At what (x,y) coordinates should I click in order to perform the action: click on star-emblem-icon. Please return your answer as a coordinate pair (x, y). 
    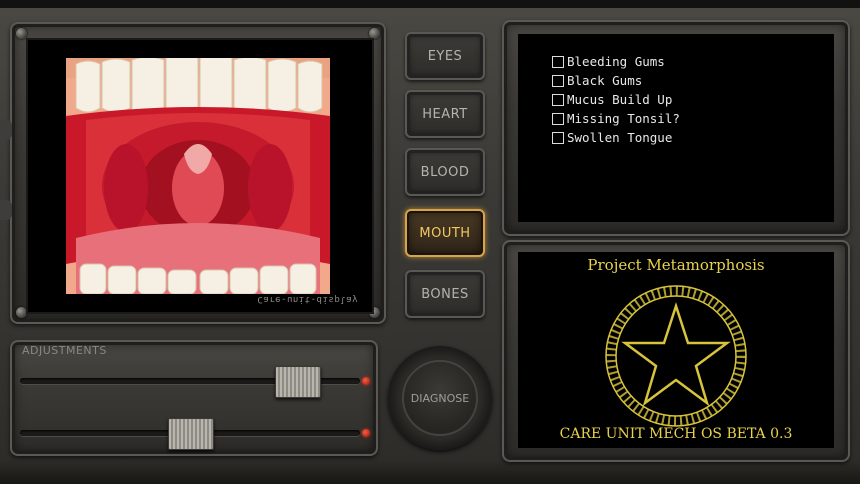
    Looking at the image, I should click on (676, 358).